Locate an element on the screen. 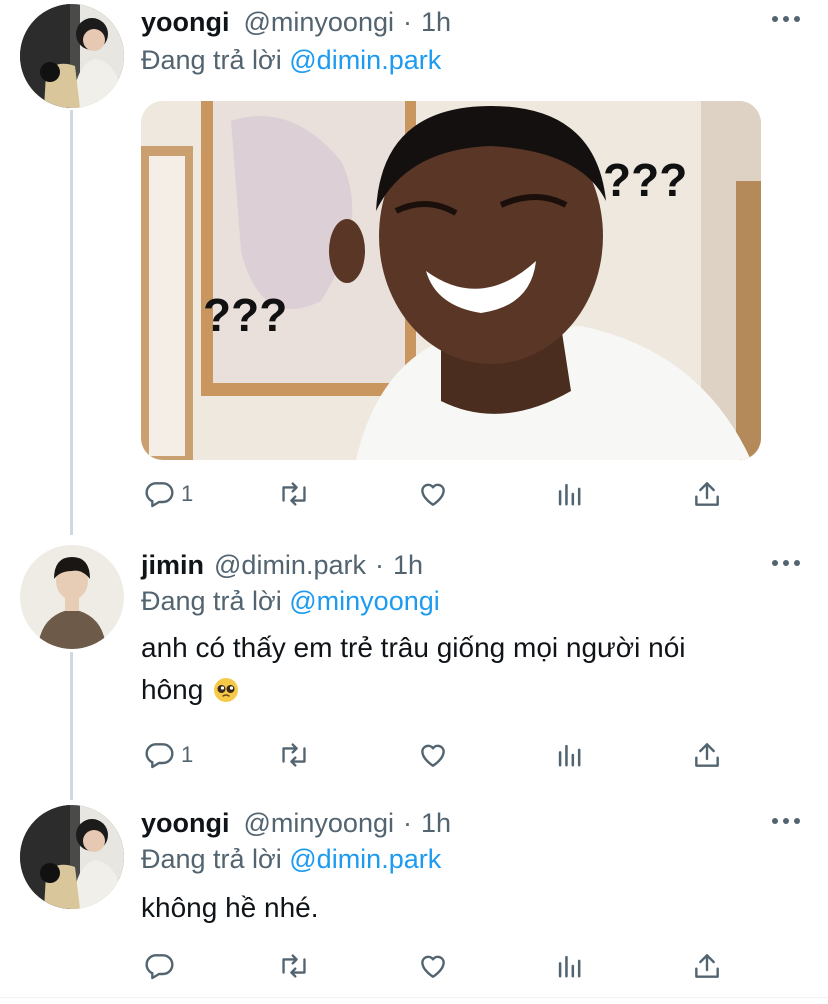 The width and height of the screenshot is (828, 1004). reply-button is located at coordinates (159, 966).